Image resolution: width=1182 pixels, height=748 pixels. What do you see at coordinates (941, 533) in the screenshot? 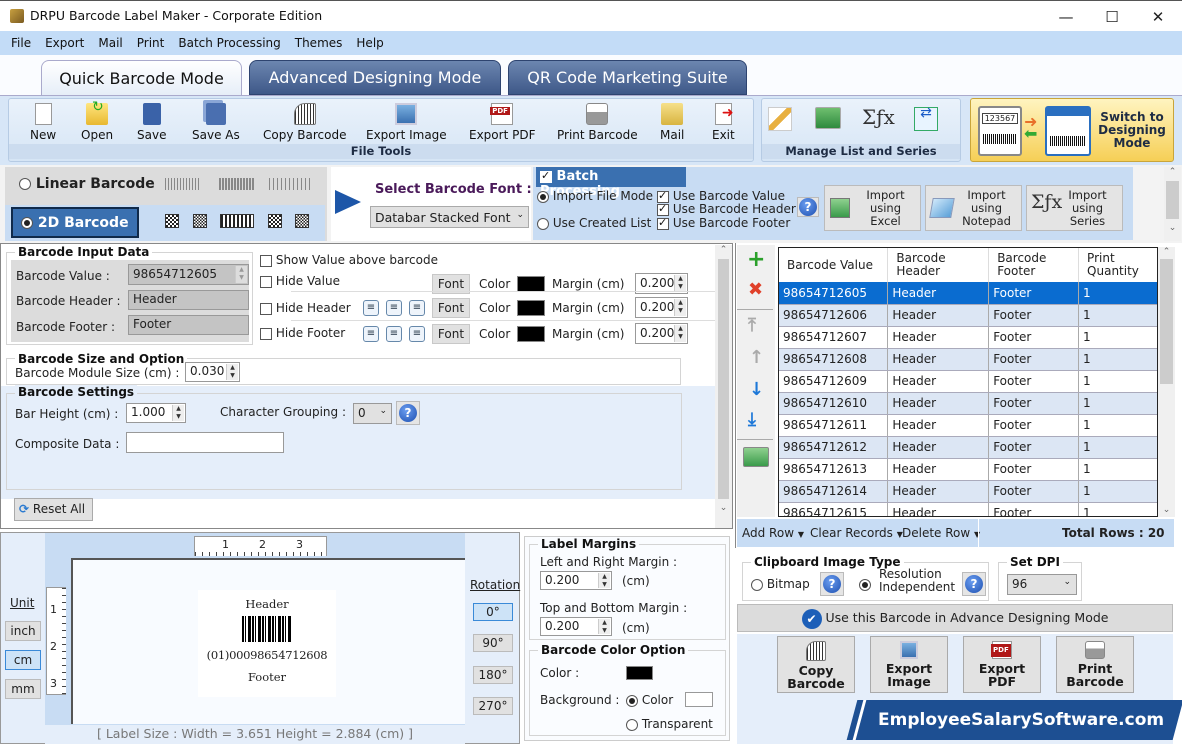
I see `delete-row-dropdown: Delete Row ▼` at bounding box center [941, 533].